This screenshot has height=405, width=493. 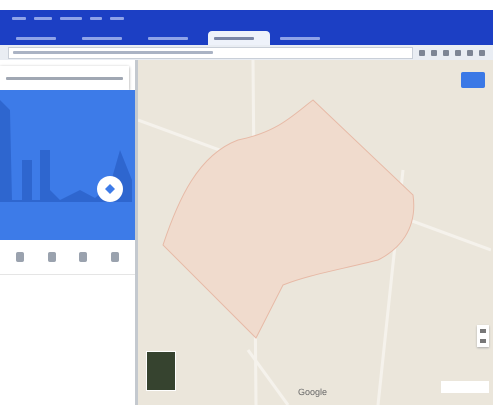 What do you see at coordinates (161, 371) in the screenshot?
I see `satellite-thumbnail` at bounding box center [161, 371].